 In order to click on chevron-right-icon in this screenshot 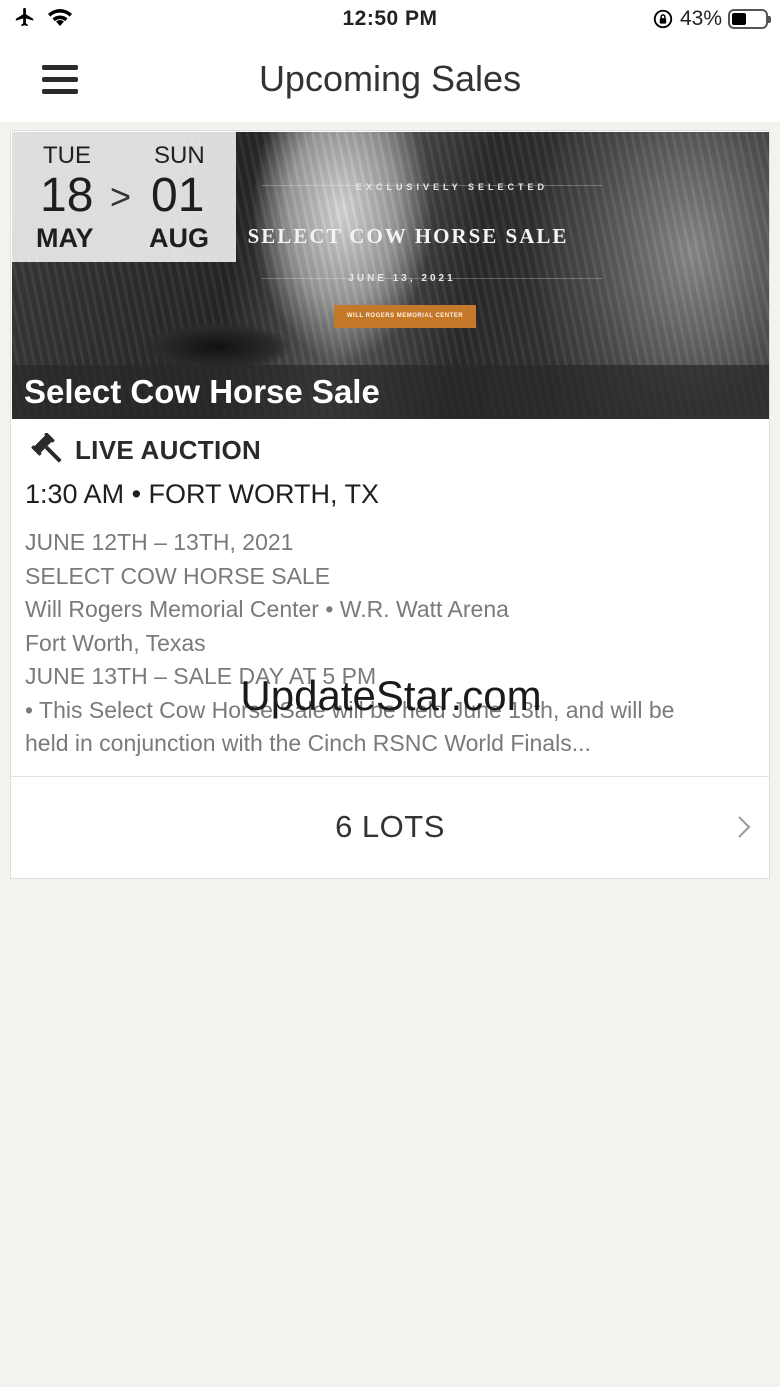, I will do `click(744, 827)`.